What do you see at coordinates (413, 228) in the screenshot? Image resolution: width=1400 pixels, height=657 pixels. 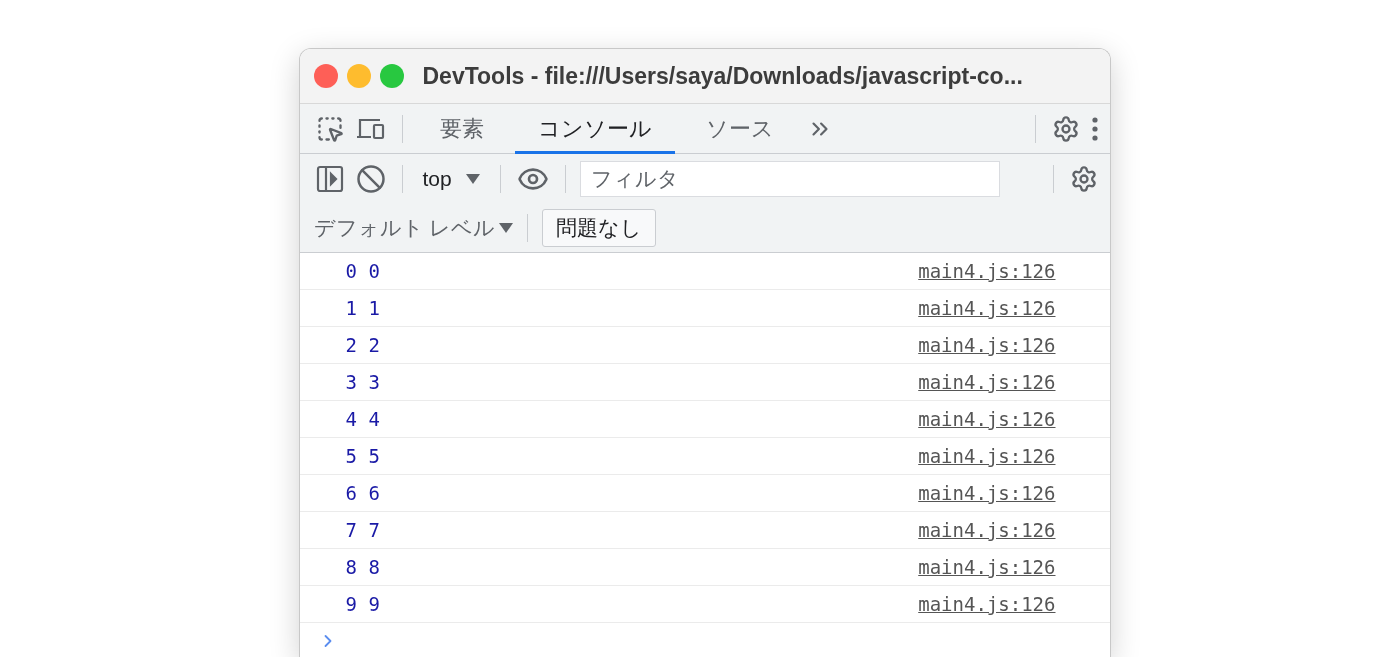 I see `log-levels-dropdown: デフォルト レベル` at bounding box center [413, 228].